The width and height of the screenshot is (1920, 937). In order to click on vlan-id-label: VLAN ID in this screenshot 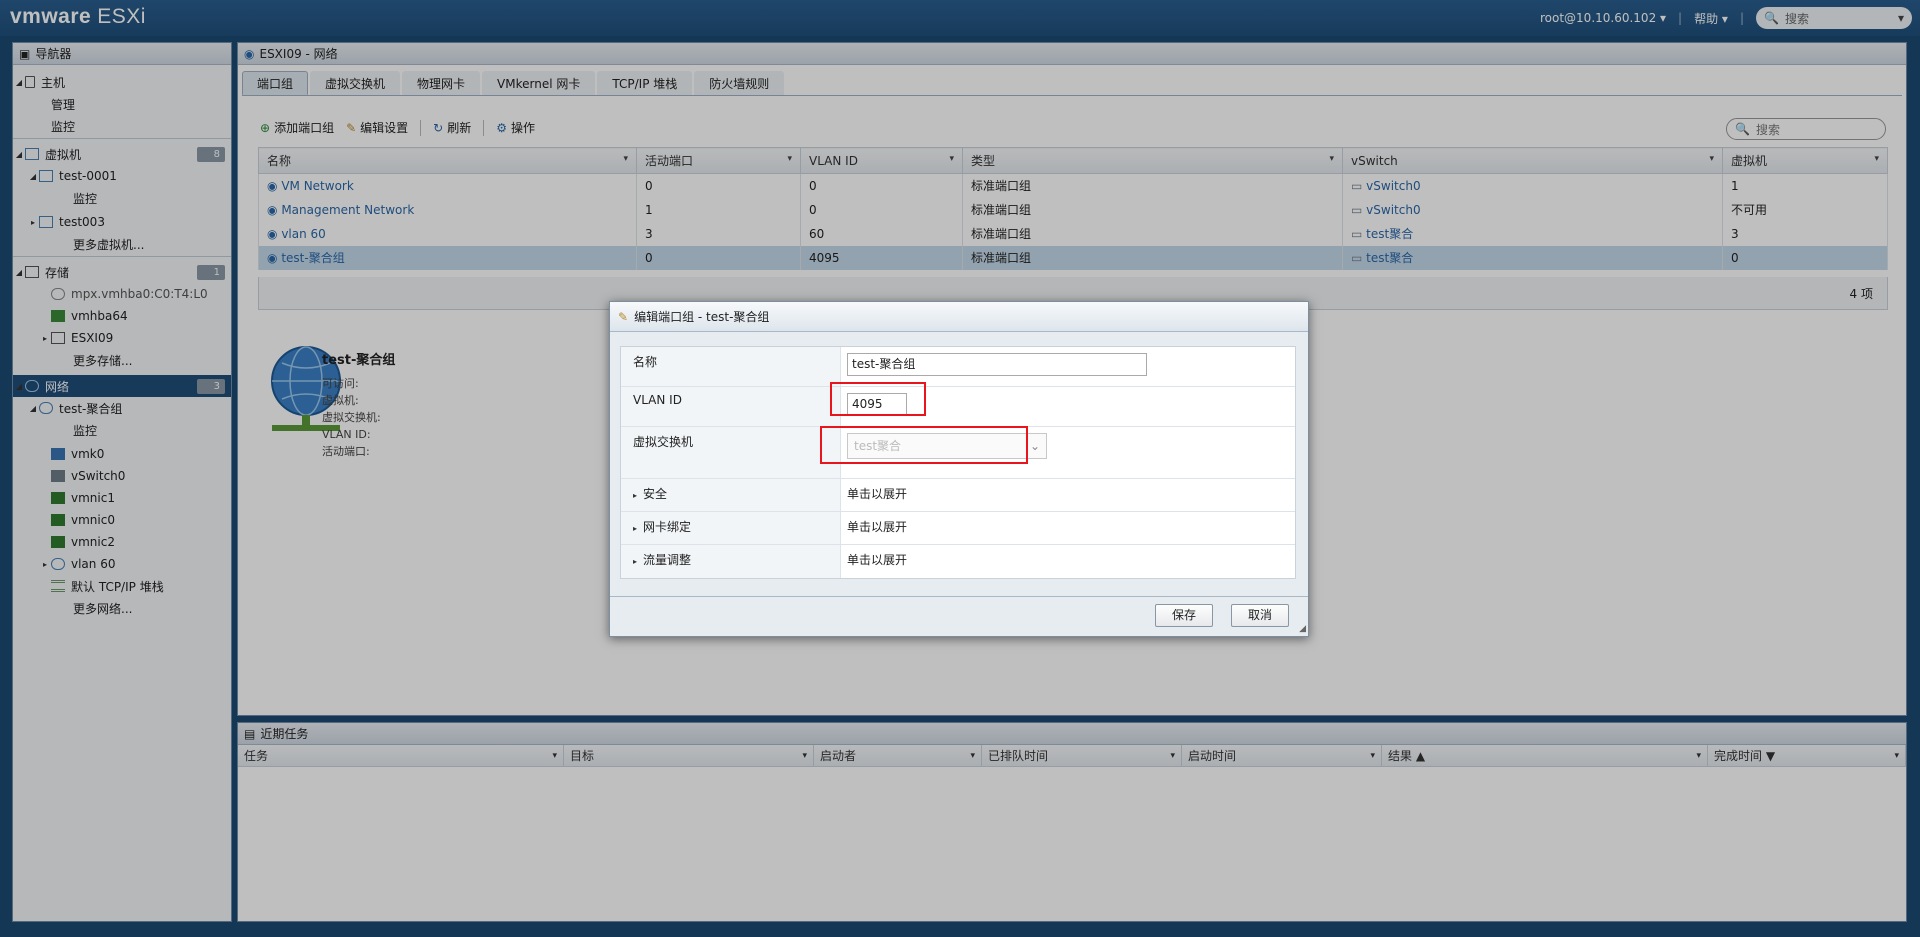, I will do `click(731, 406)`.